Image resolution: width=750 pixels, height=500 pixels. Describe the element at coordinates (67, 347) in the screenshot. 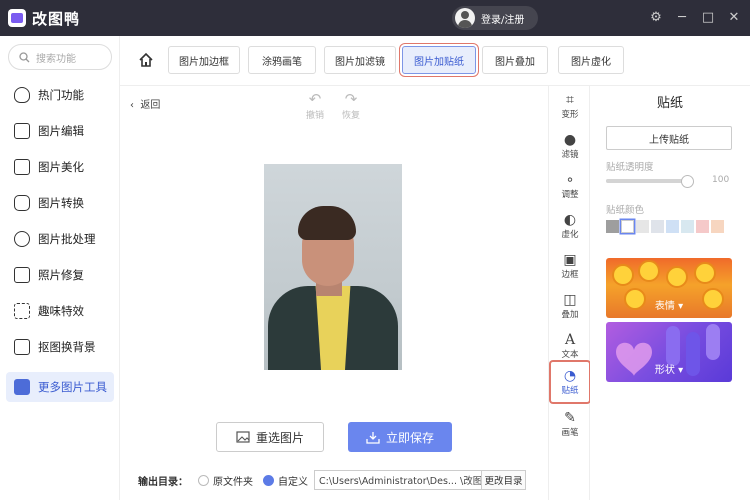

I see `sidebar-item-label: 抠图换背景` at that location.